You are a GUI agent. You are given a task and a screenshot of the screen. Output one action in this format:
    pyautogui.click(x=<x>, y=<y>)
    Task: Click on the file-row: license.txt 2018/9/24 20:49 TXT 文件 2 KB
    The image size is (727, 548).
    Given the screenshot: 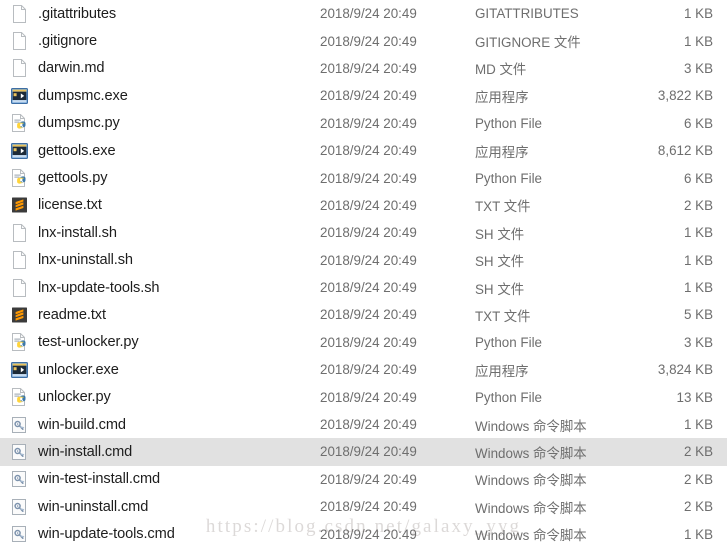 What is the action you would take?
    pyautogui.click(x=363, y=205)
    